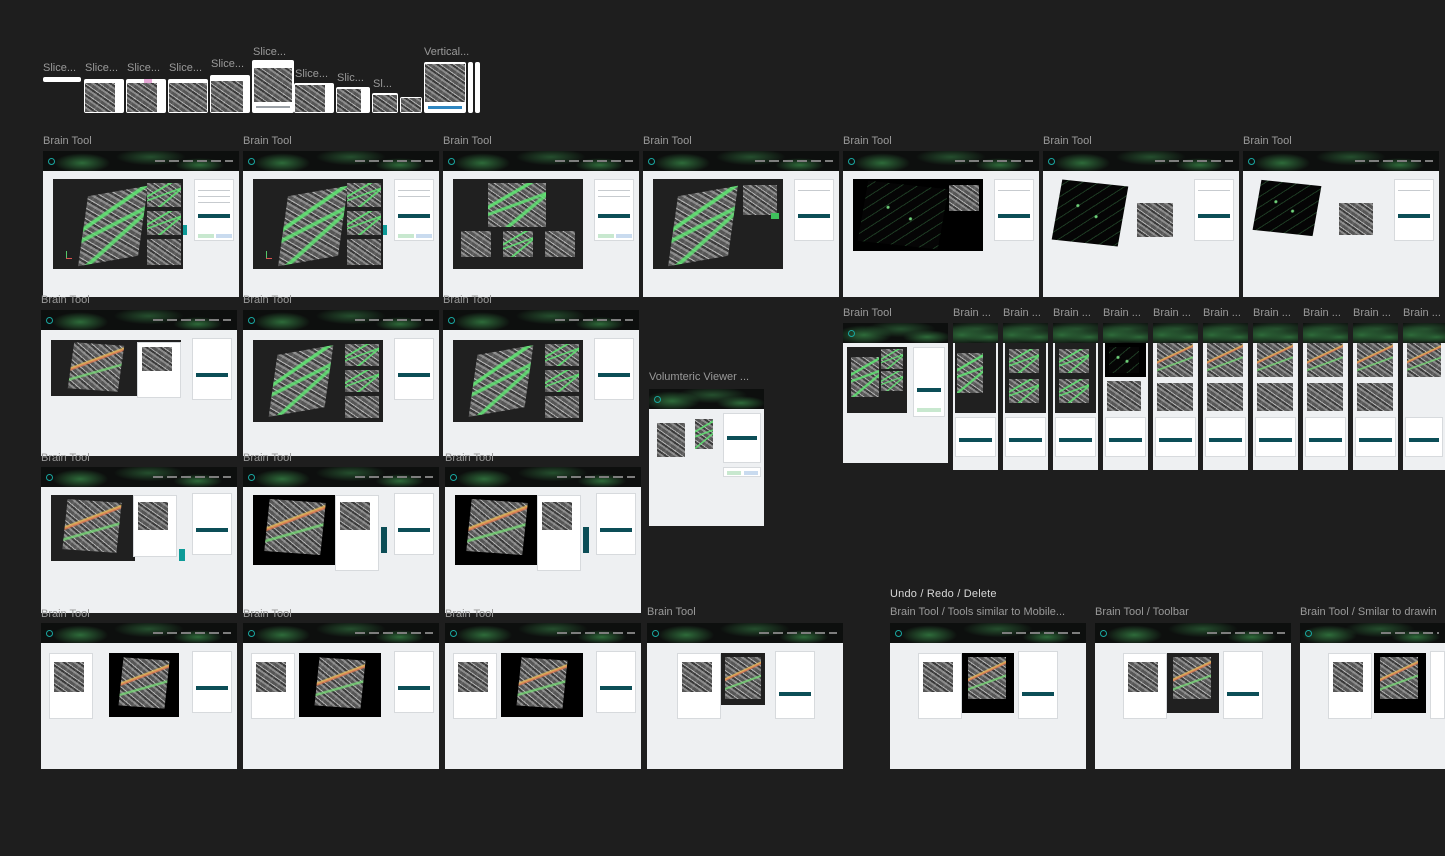 The width and height of the screenshot is (1445, 856). Describe the element at coordinates (1142, 612) in the screenshot. I see `frame-title: Brain Tool / Toolbar` at that location.